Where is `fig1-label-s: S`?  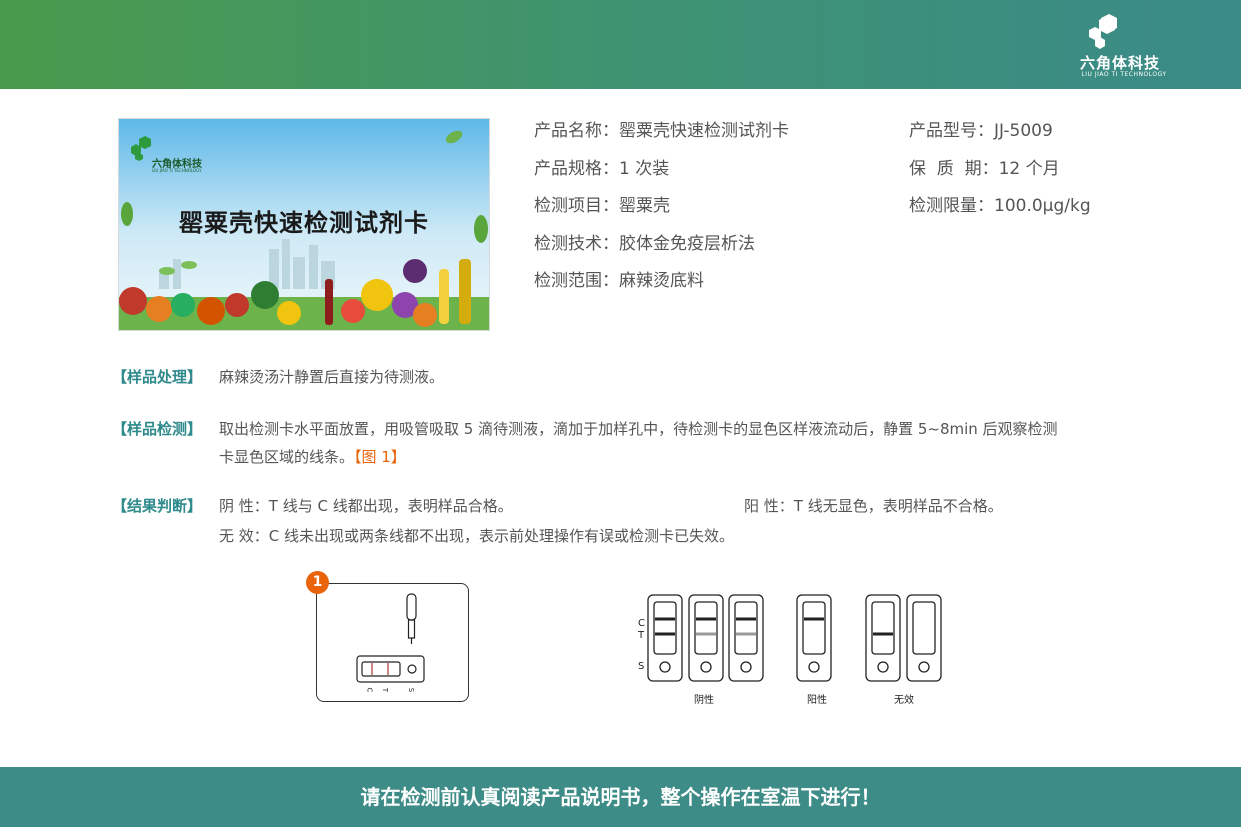 fig1-label-s: S is located at coordinates (411, 690).